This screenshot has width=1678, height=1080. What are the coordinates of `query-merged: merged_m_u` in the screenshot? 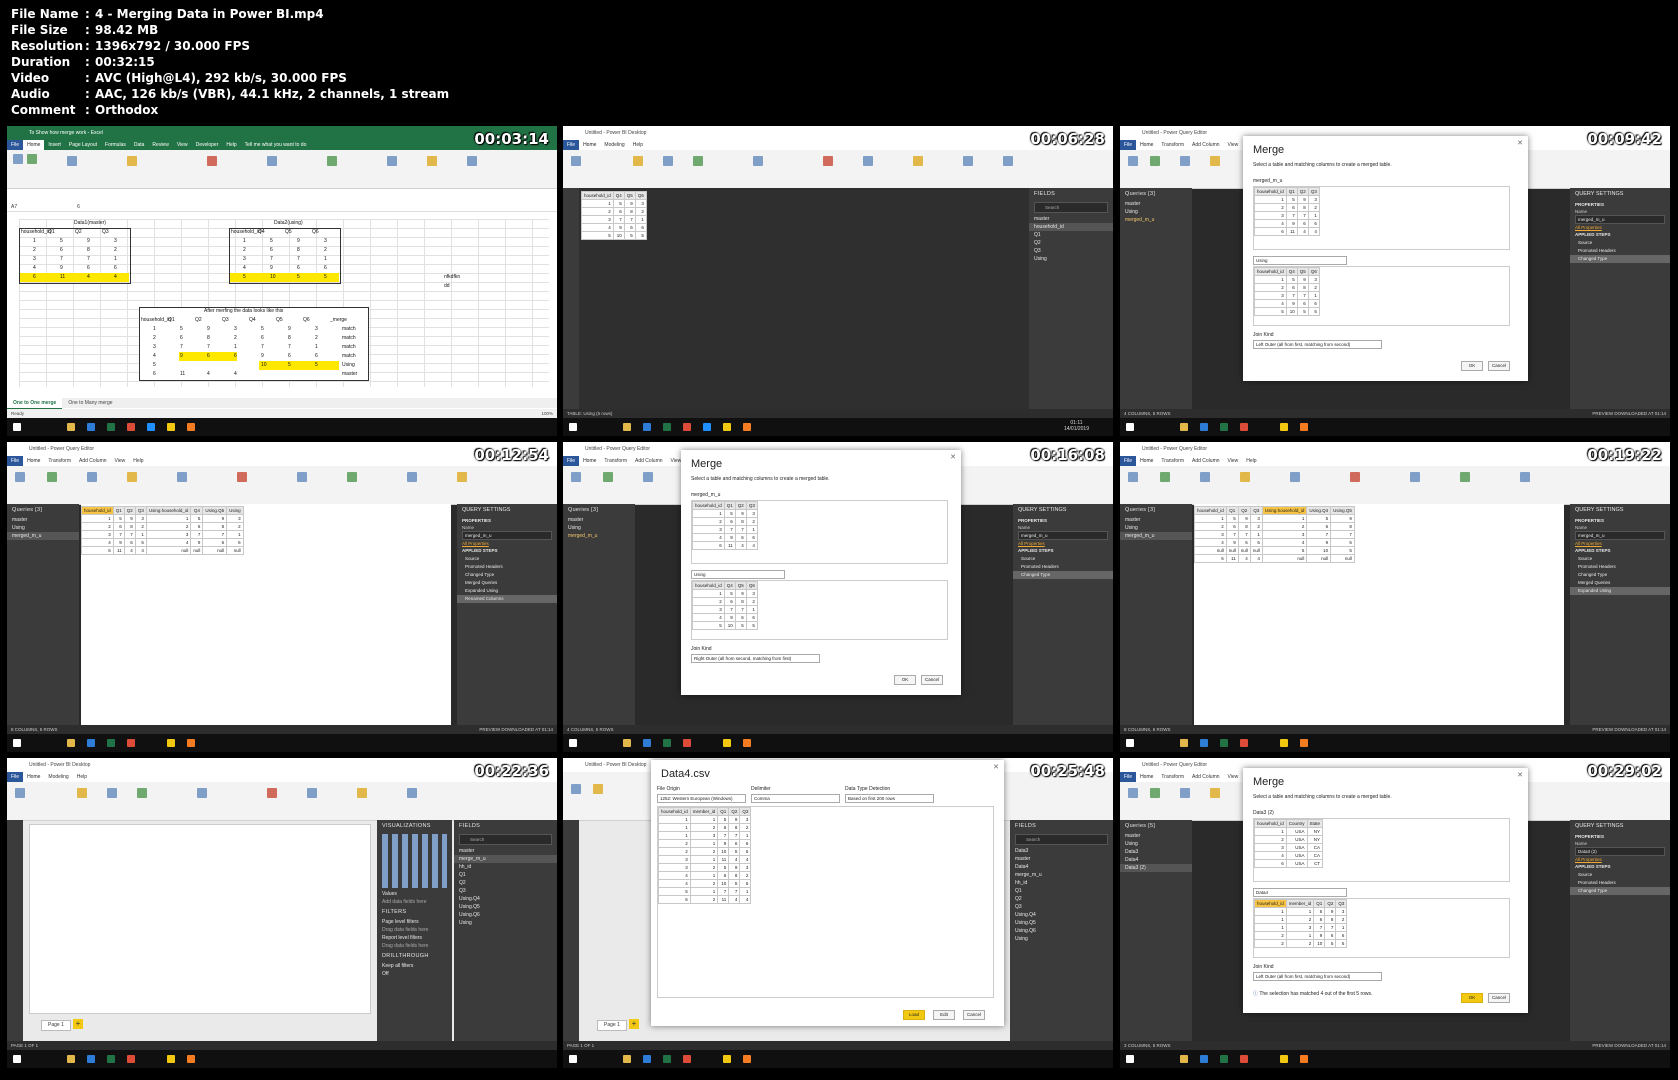 It's located at (599, 536).